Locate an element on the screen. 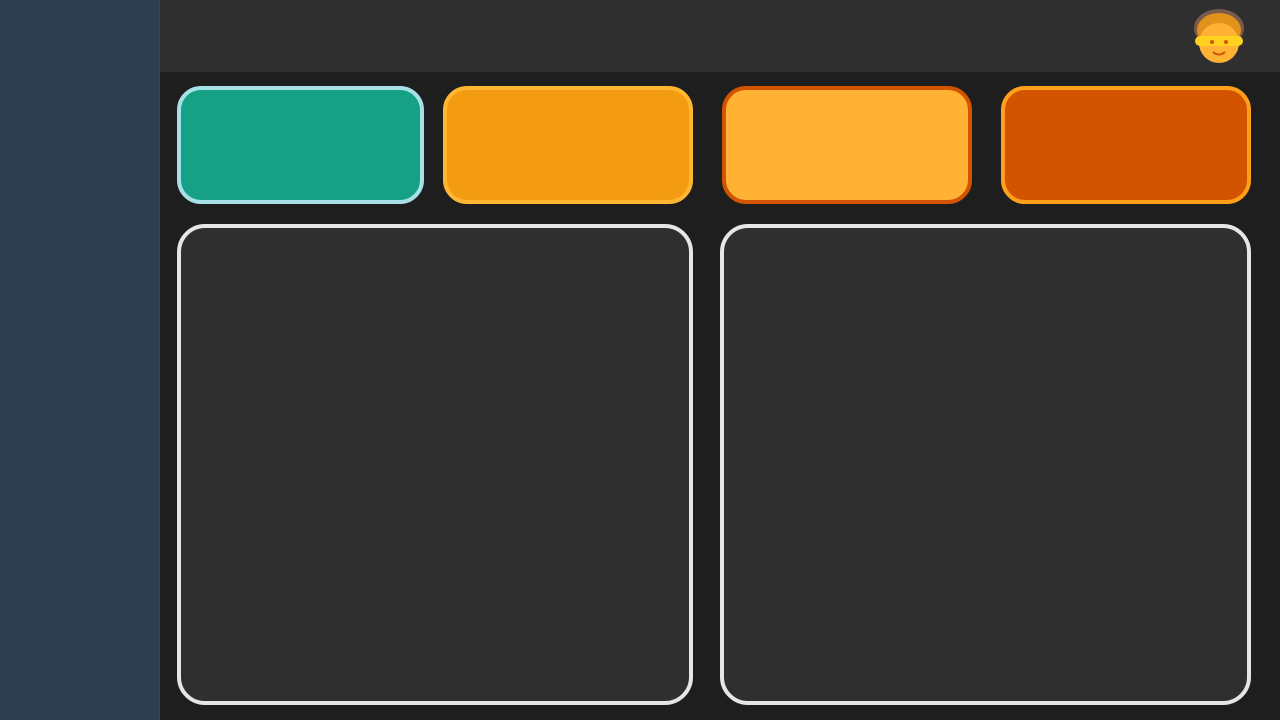  user-avatar-icon is located at coordinates (1219, 36).